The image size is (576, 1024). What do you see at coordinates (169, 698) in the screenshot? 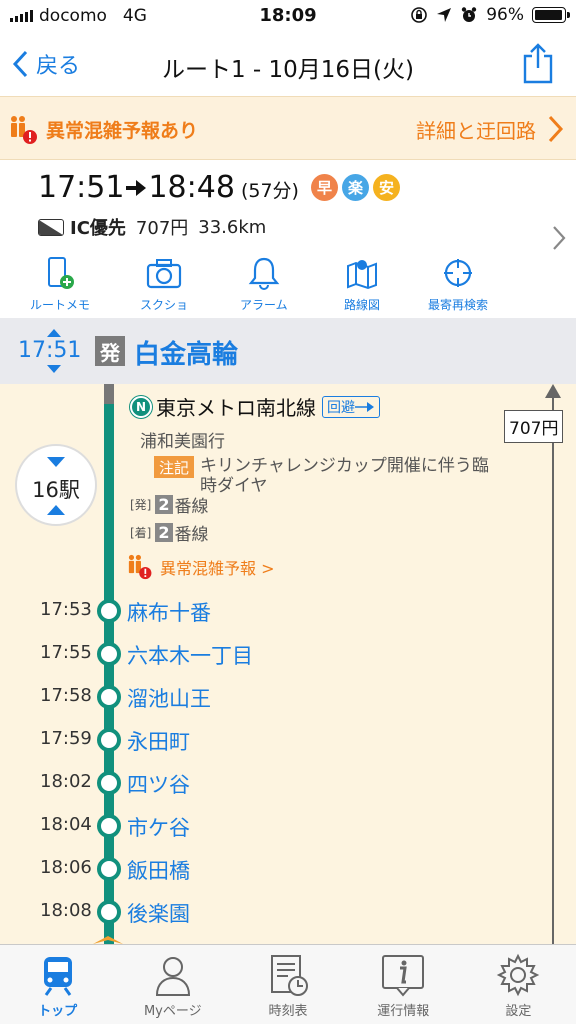
I see `stop-name: 溜池山王` at bounding box center [169, 698].